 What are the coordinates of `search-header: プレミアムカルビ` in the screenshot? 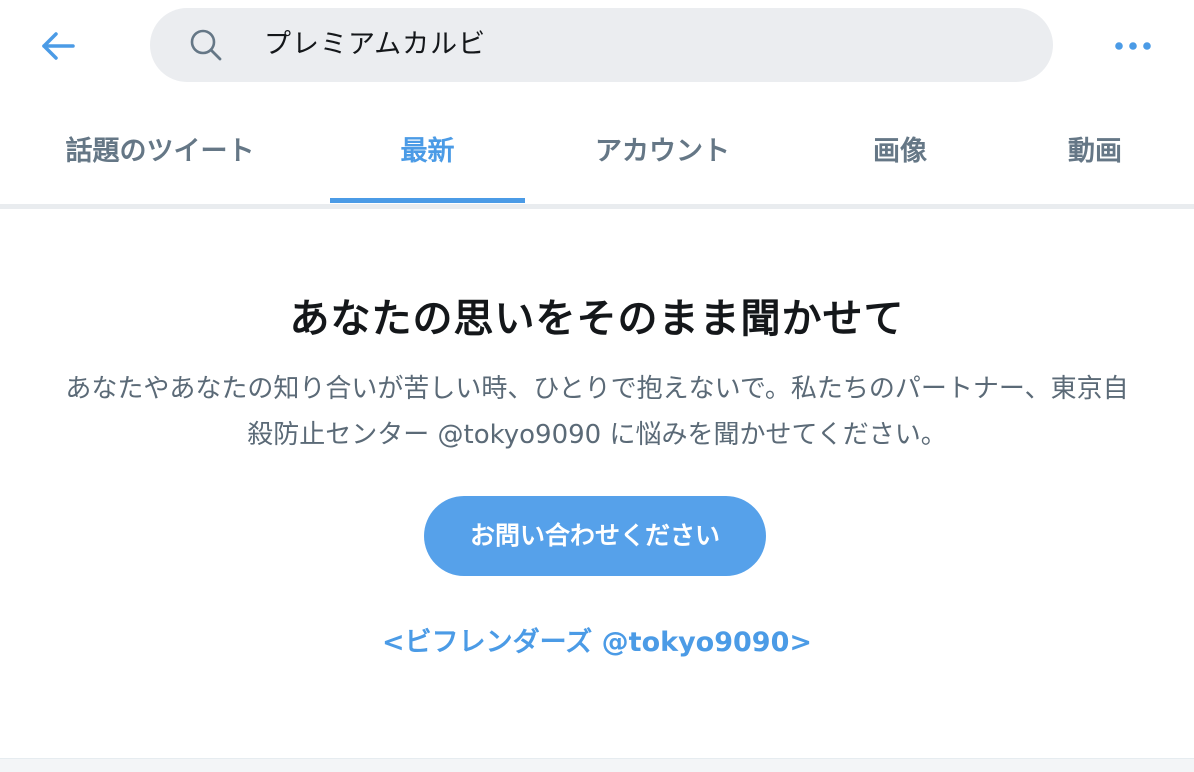 It's located at (597, 48).